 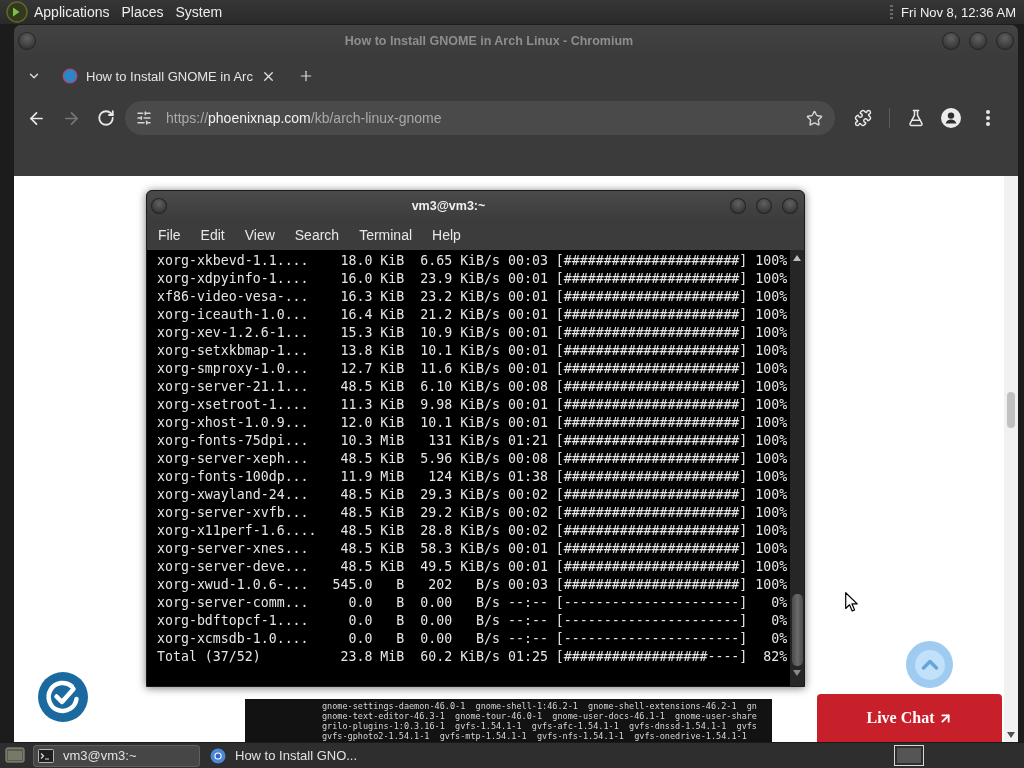 I want to click on terminal-line: xorg-fonts-100dp... 11.9 MiB 124 KiB/s 01:38 [######################] 100%, so click(x=472, y=477).